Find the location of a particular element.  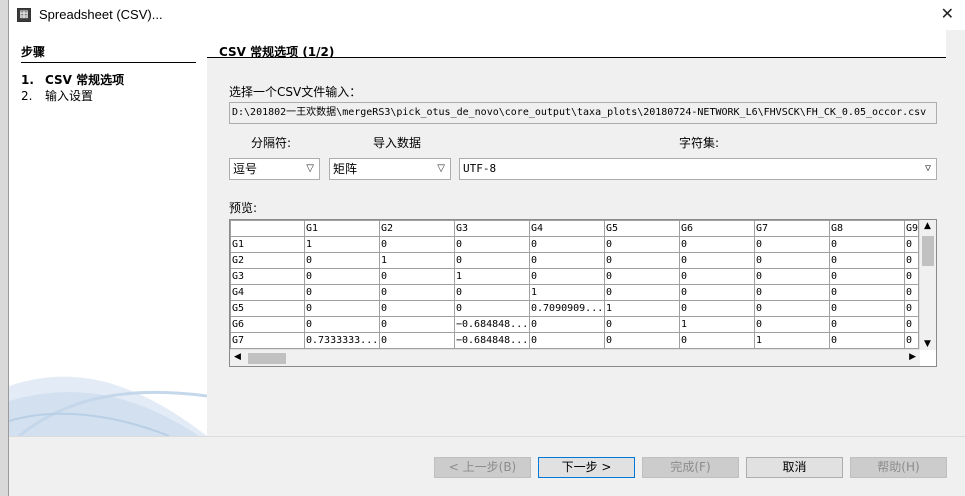

finish-button: 完成(F) is located at coordinates (690, 467).